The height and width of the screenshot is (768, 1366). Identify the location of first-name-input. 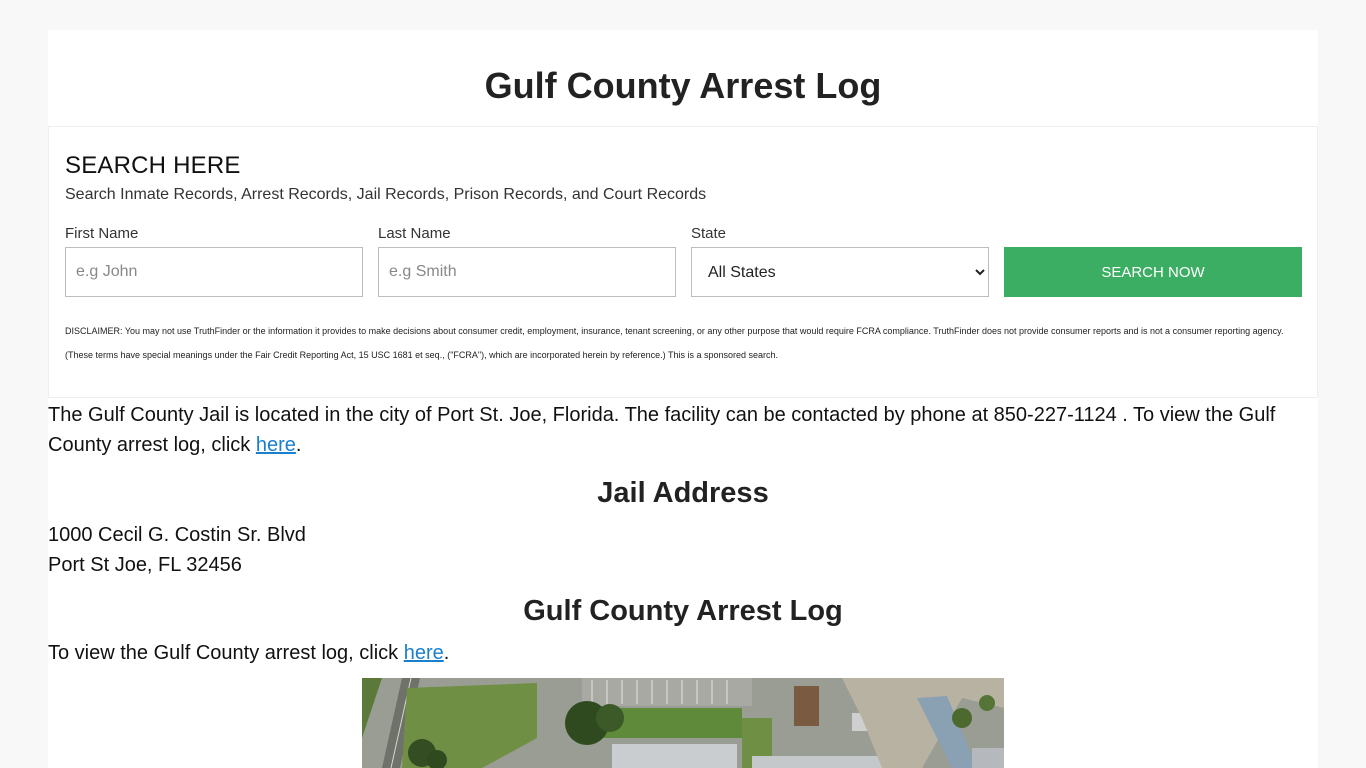
(214, 272).